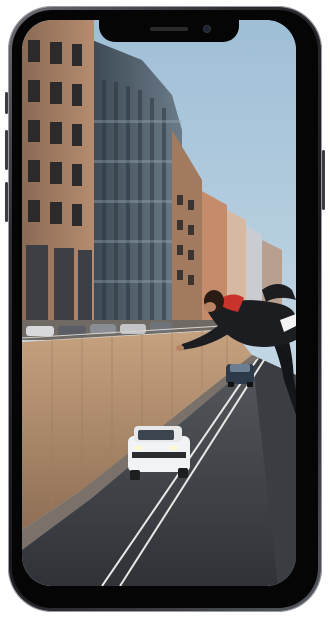 The height and width of the screenshot is (617, 330). Describe the element at coordinates (159, 453) in the screenshot. I see `white-suv` at that location.